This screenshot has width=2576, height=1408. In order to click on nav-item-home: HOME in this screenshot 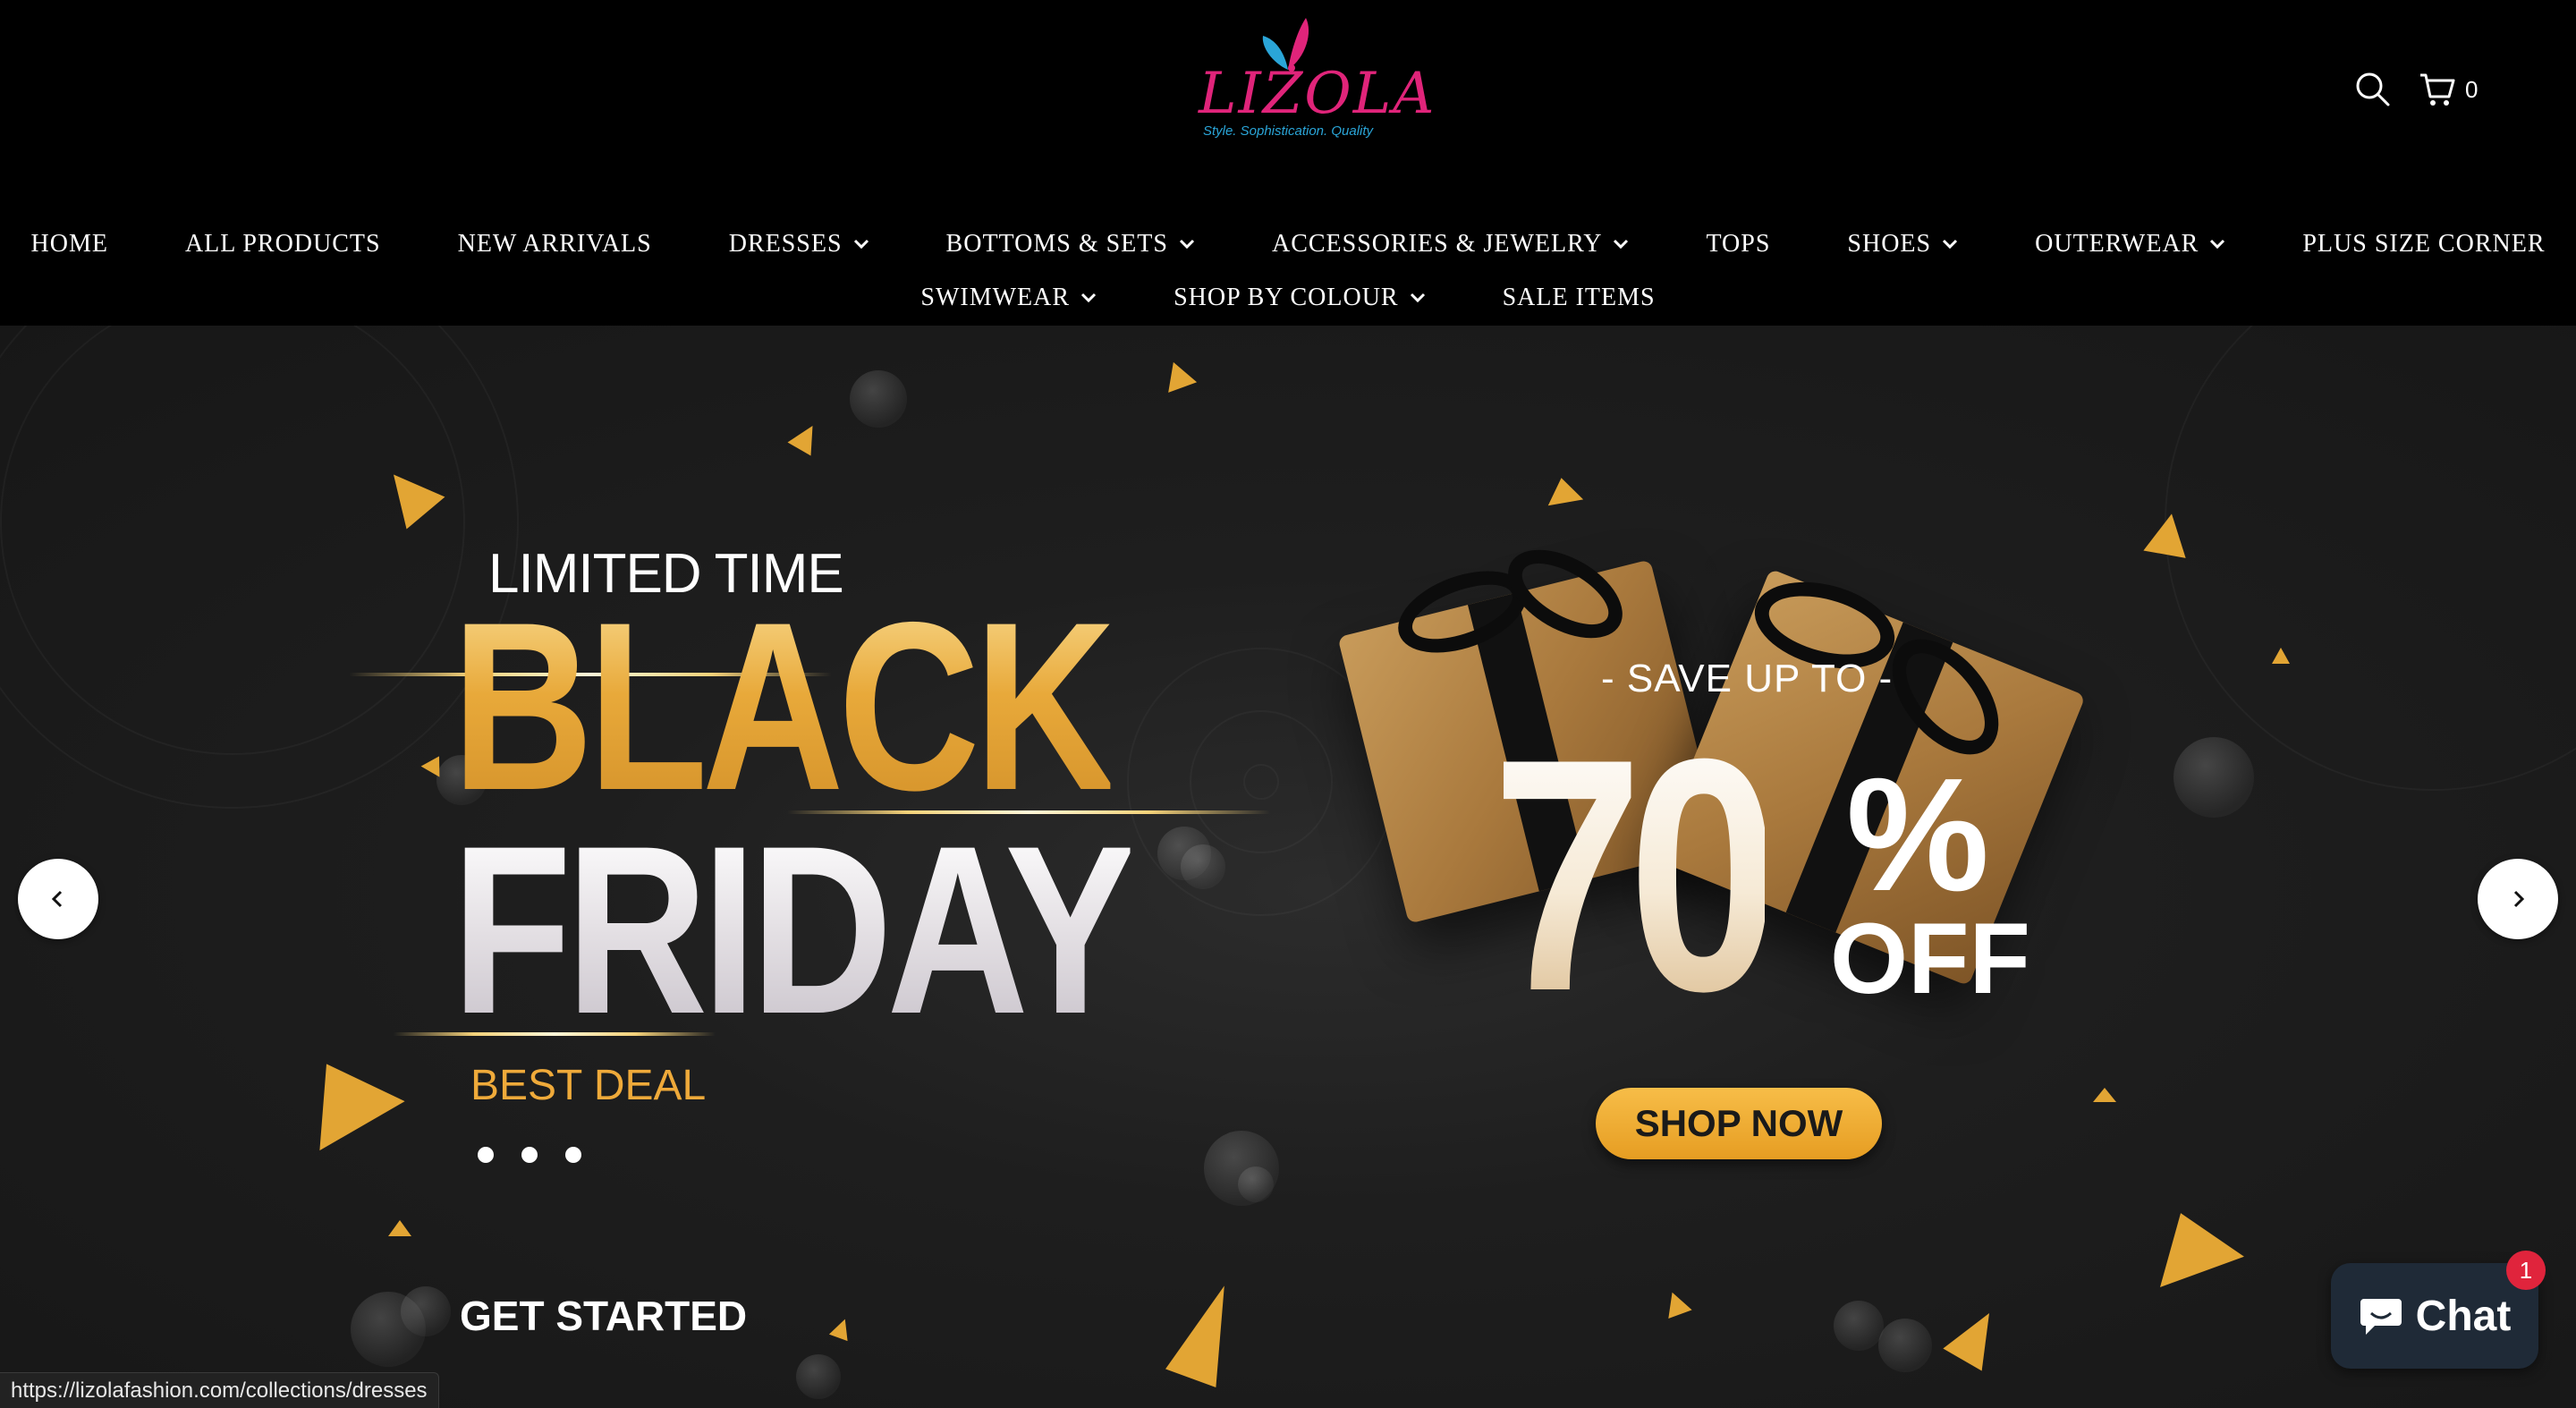, I will do `click(69, 244)`.